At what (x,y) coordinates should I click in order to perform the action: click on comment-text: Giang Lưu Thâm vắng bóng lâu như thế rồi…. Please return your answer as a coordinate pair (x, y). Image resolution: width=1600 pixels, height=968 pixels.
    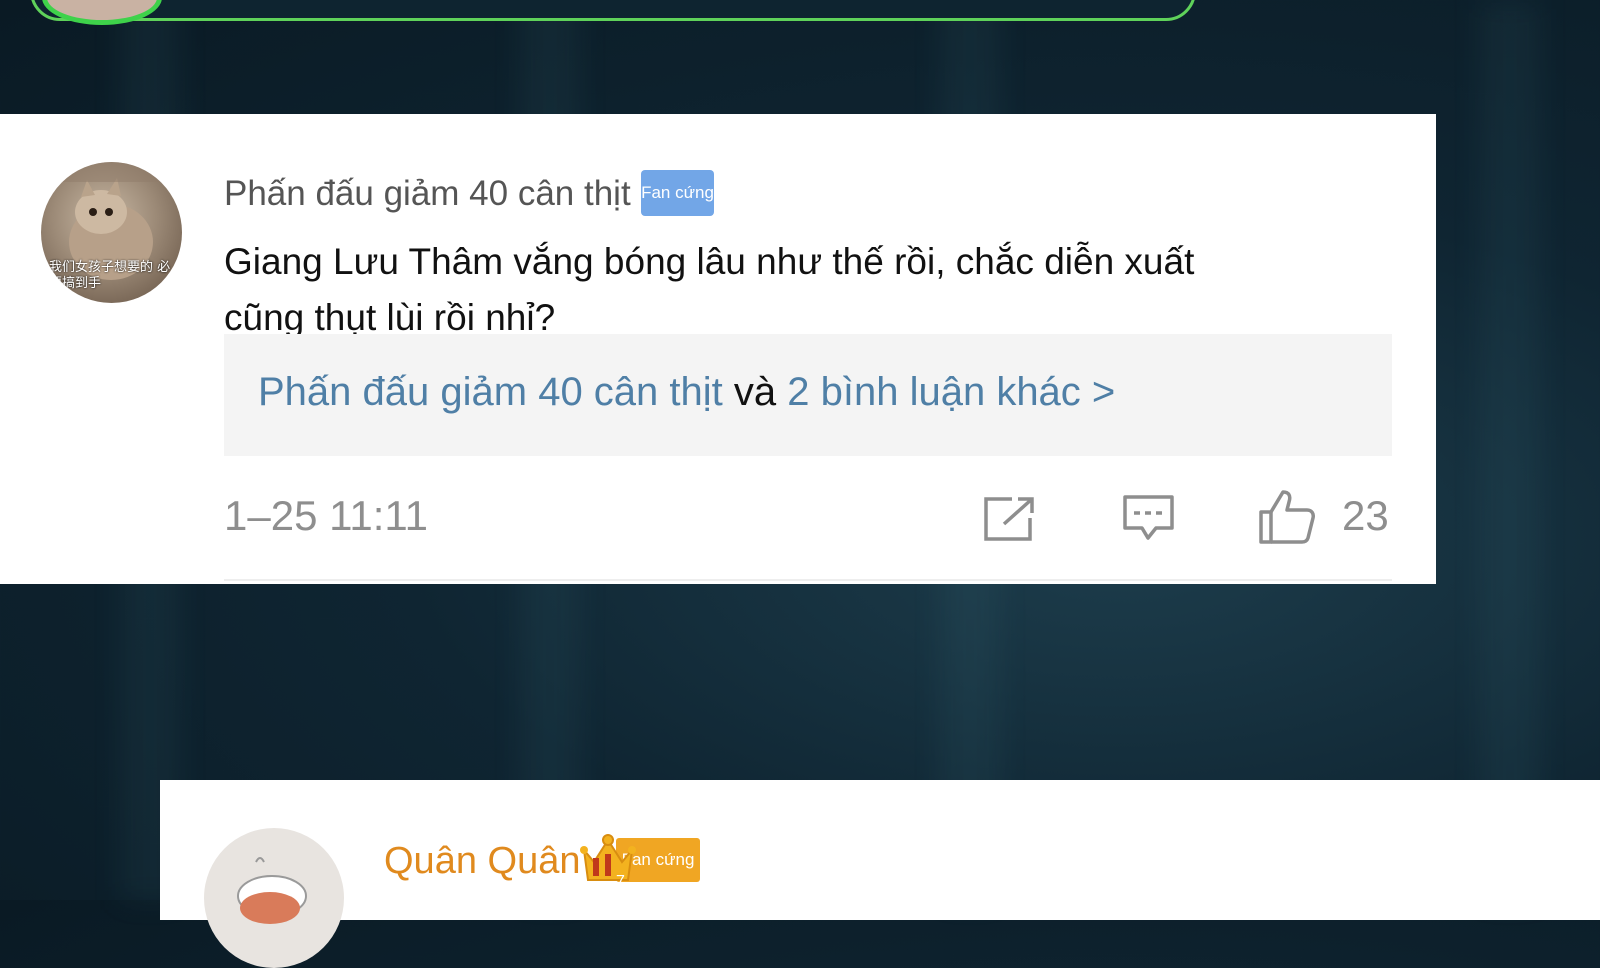
    Looking at the image, I should click on (709, 289).